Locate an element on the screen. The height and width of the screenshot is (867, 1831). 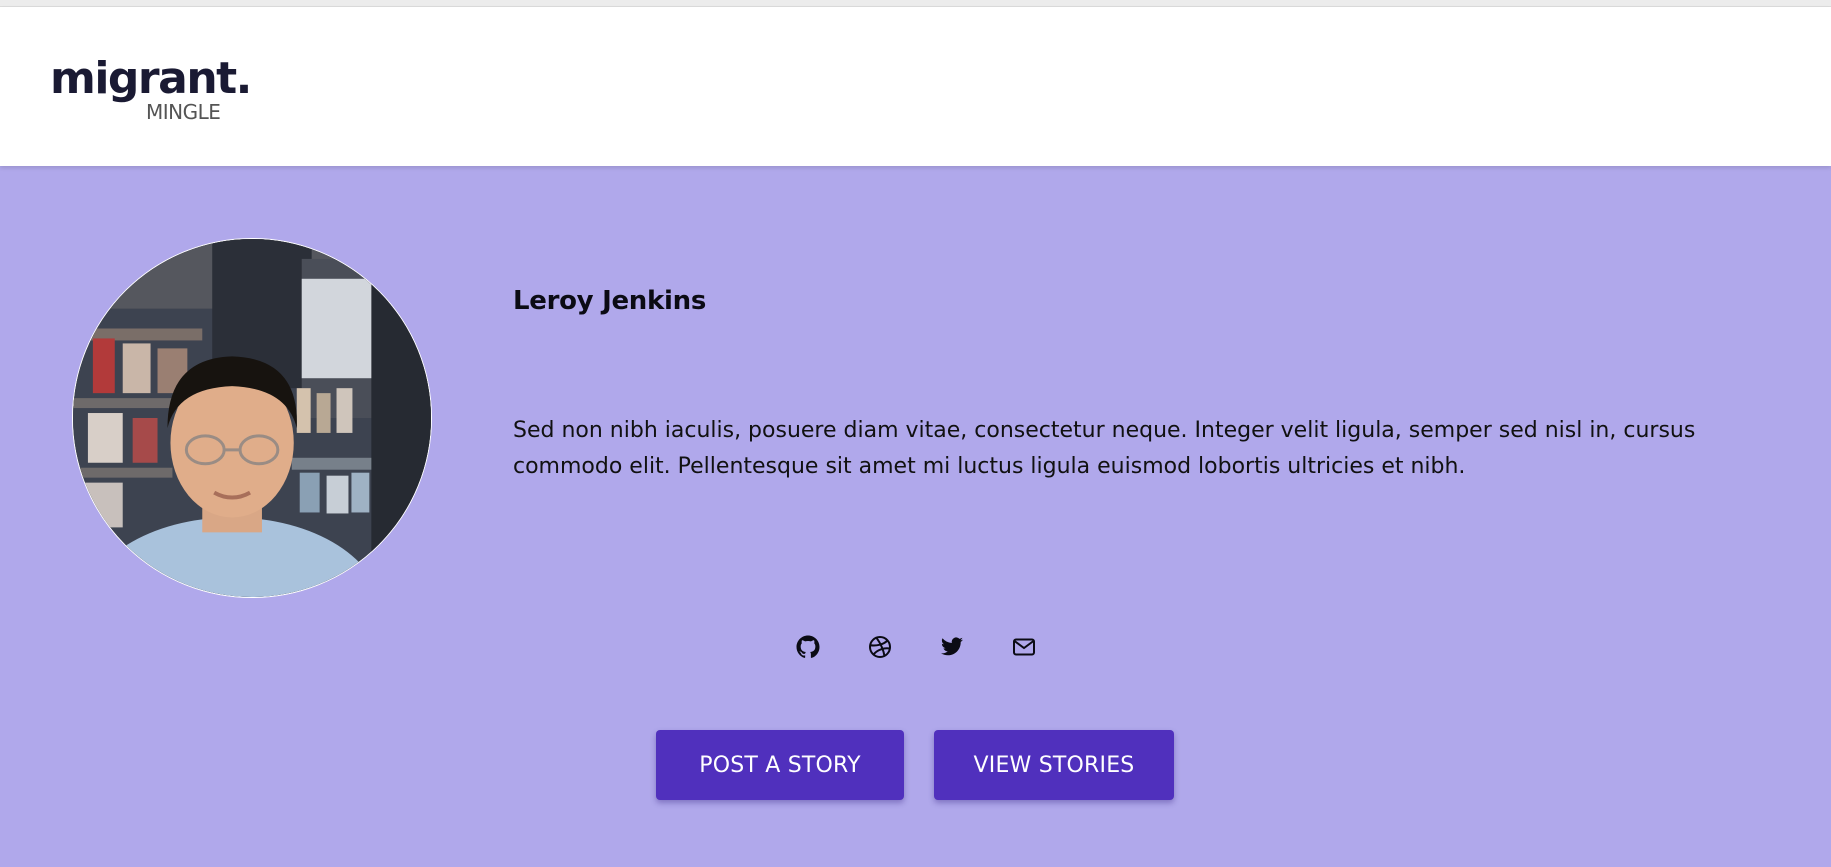
brand-logo: migrant. MINGLE is located at coordinates (151, 88).